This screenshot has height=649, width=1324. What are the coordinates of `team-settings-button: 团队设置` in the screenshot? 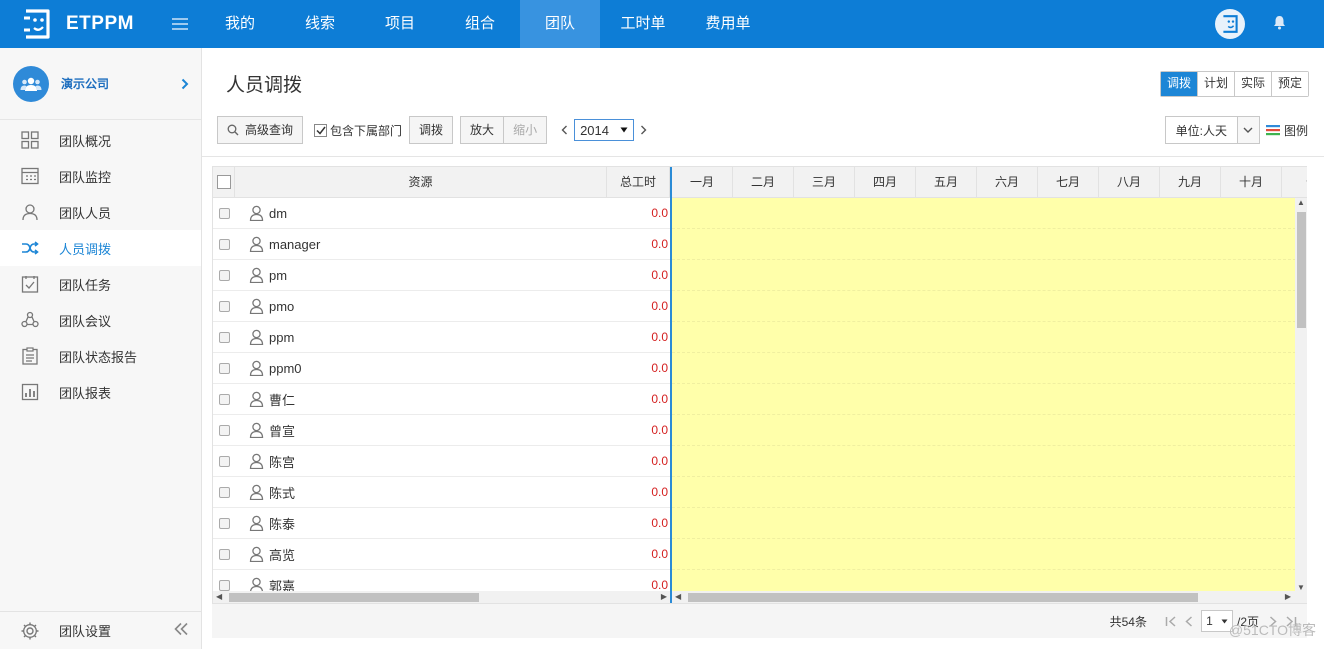 It's located at (100, 630).